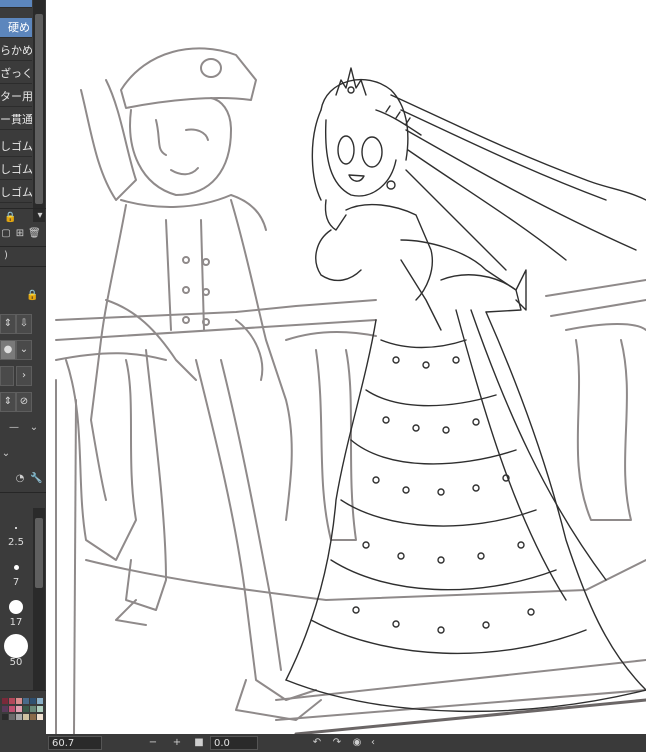 The height and width of the screenshot is (752, 646). Describe the element at coordinates (34, 234) in the screenshot. I see `delete-subtool-icon: 🗑` at that location.